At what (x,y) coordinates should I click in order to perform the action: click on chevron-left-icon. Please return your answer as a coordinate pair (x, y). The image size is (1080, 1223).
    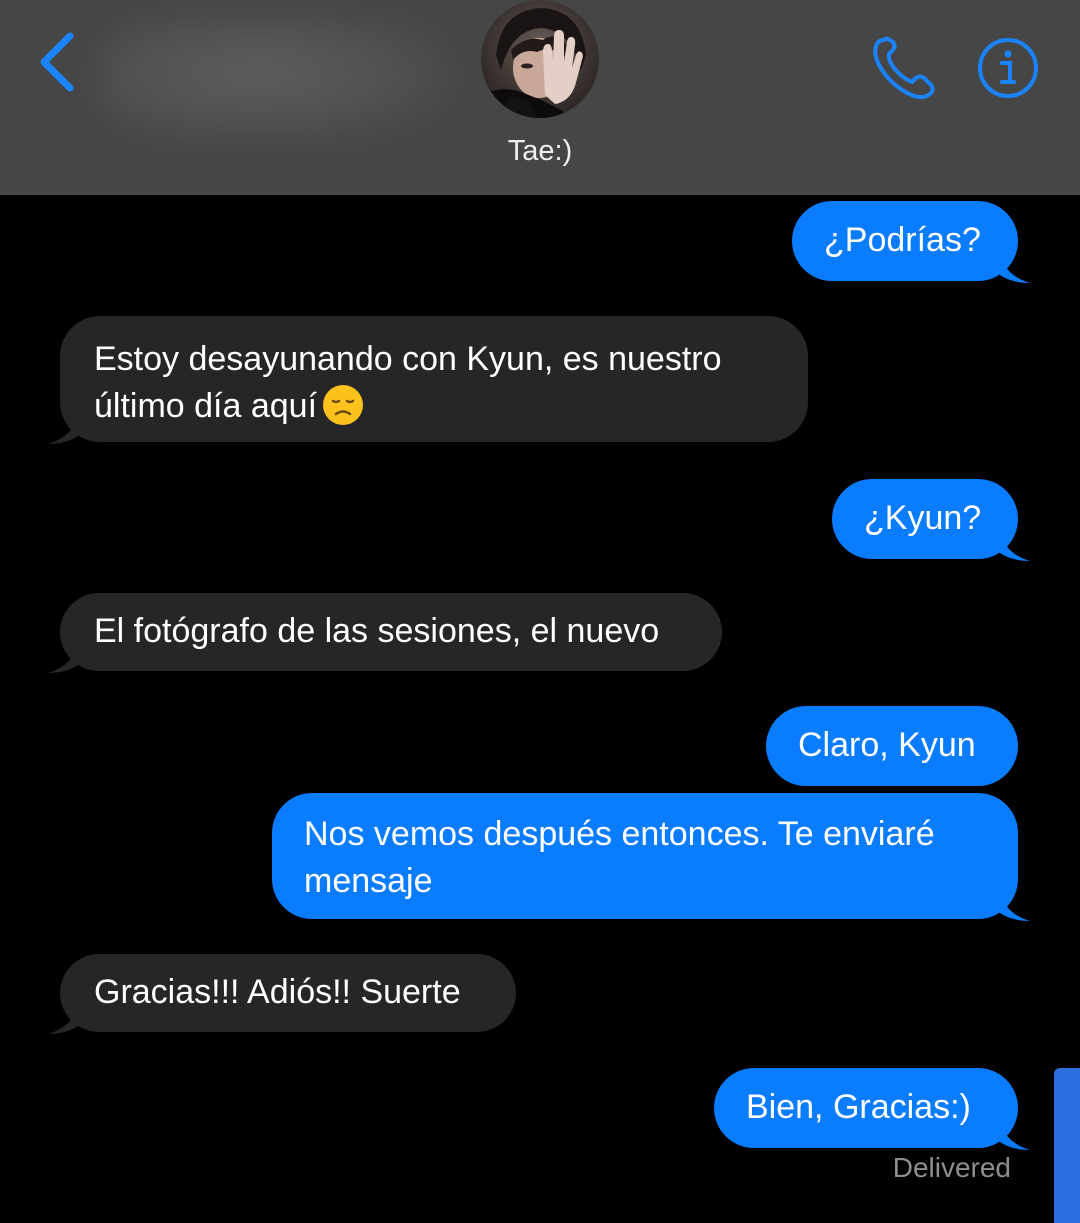
    Looking at the image, I should click on (57, 62).